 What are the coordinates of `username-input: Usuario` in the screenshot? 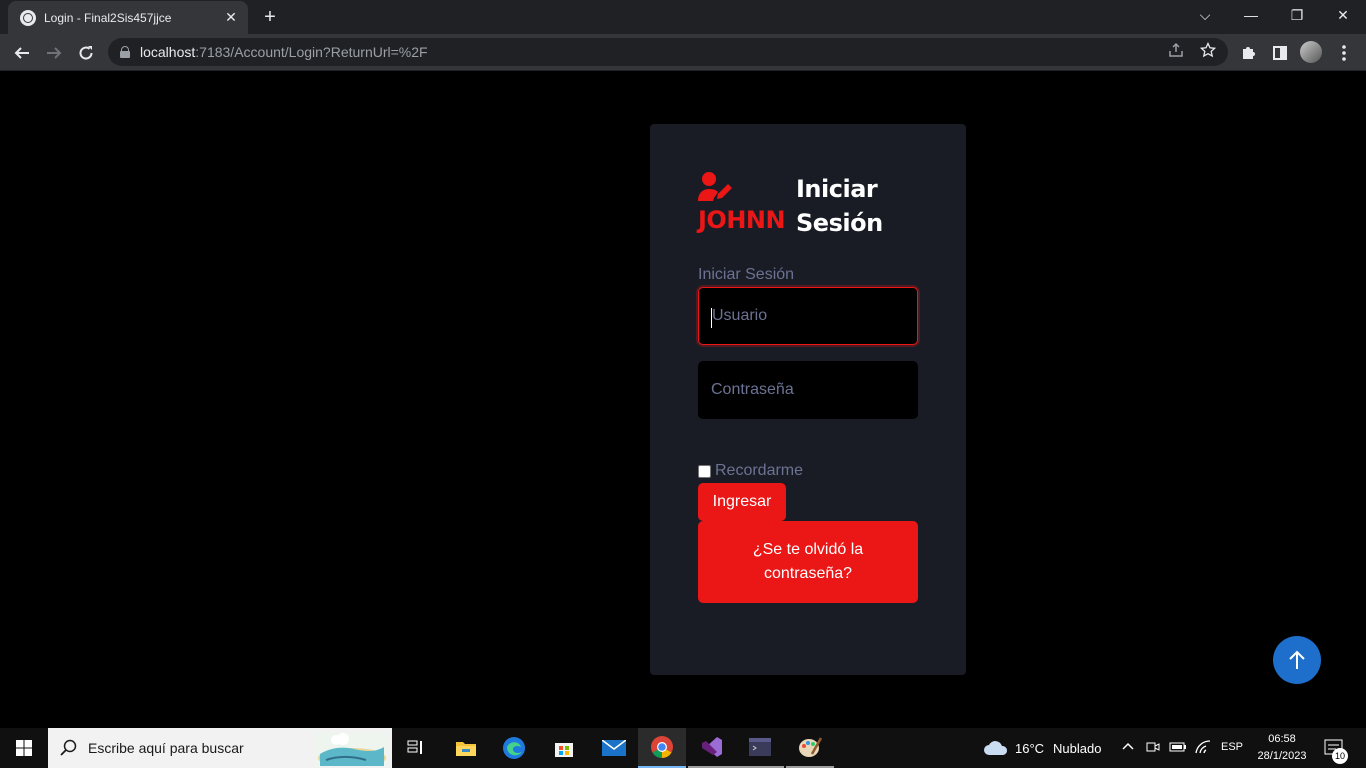 It's located at (808, 316).